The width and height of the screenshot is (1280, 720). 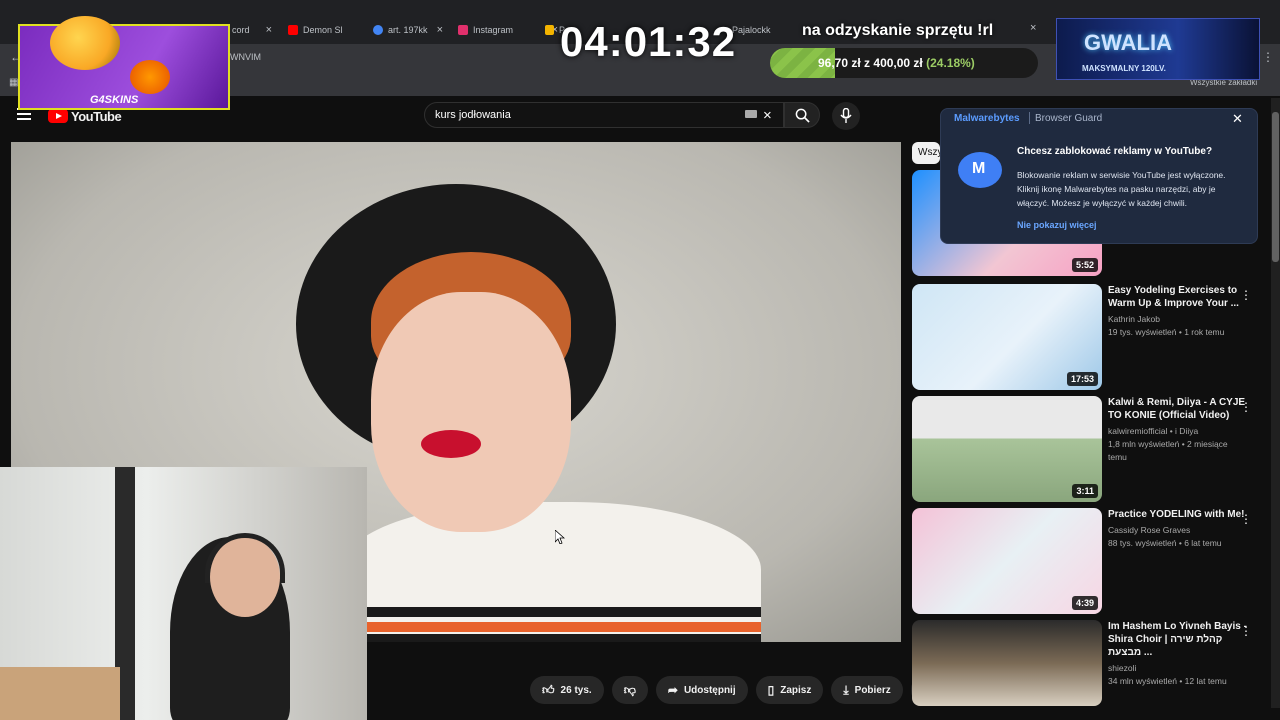 What do you see at coordinates (549, 30) in the screenshot?
I see `tab-favicon-icon` at bounding box center [549, 30].